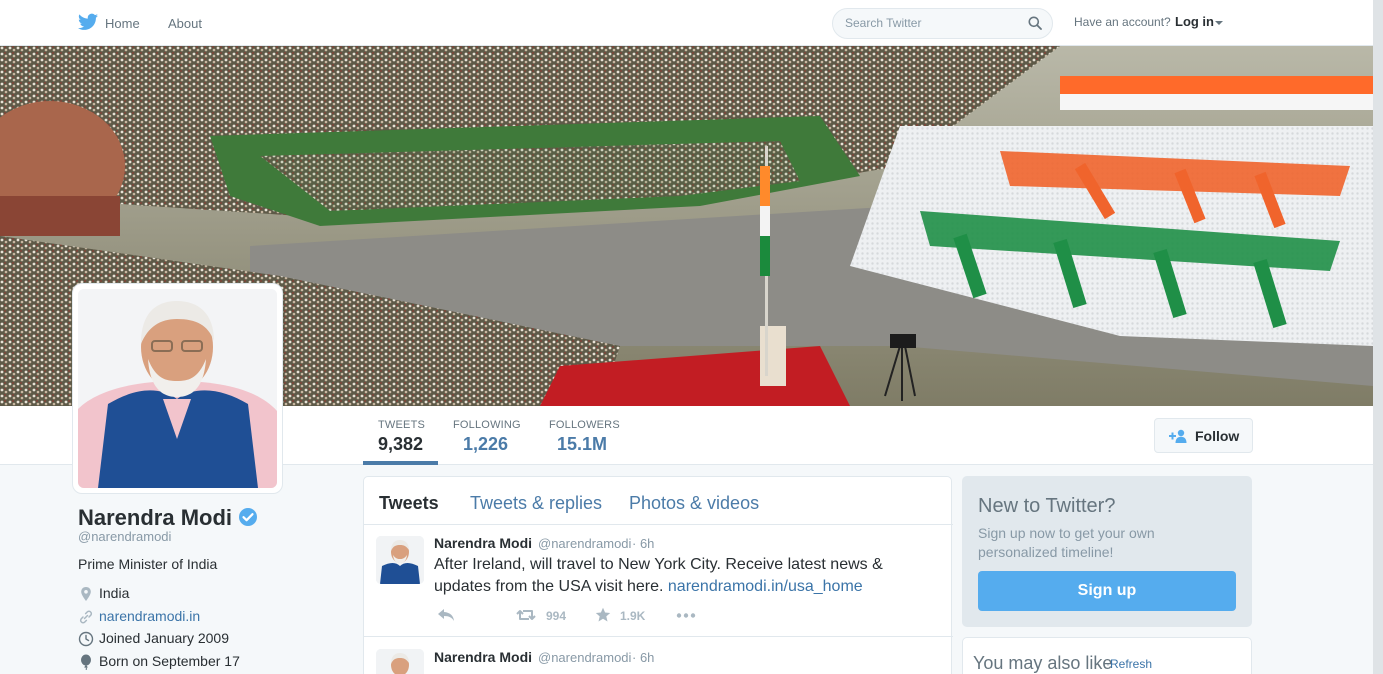 The width and height of the screenshot is (1383, 674). I want to click on nav-home-link: Home, so click(122, 23).